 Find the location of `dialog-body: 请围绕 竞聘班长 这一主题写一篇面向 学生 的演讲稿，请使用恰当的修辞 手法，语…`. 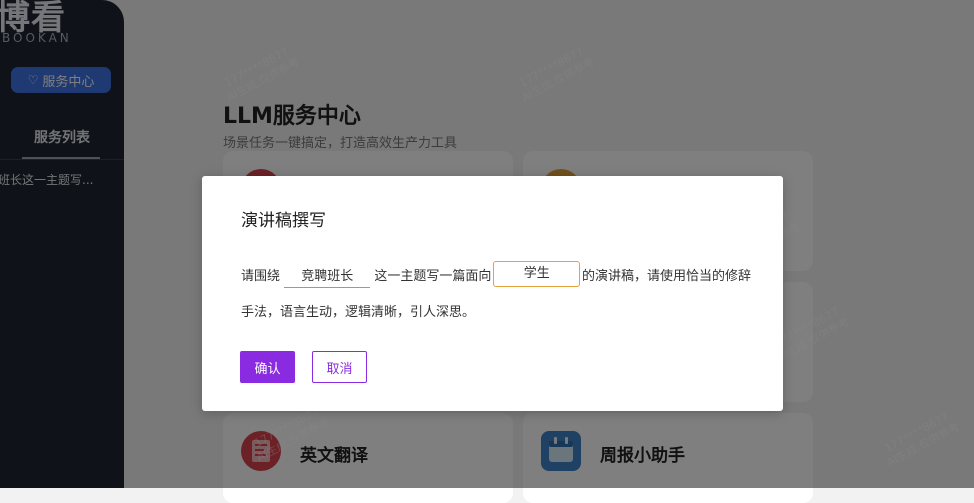

dialog-body: 请围绕 竞聘班长 这一主题写一篇面向 学生 的演讲稿，请使用恰当的修辞 手法，语… is located at coordinates (496, 292).